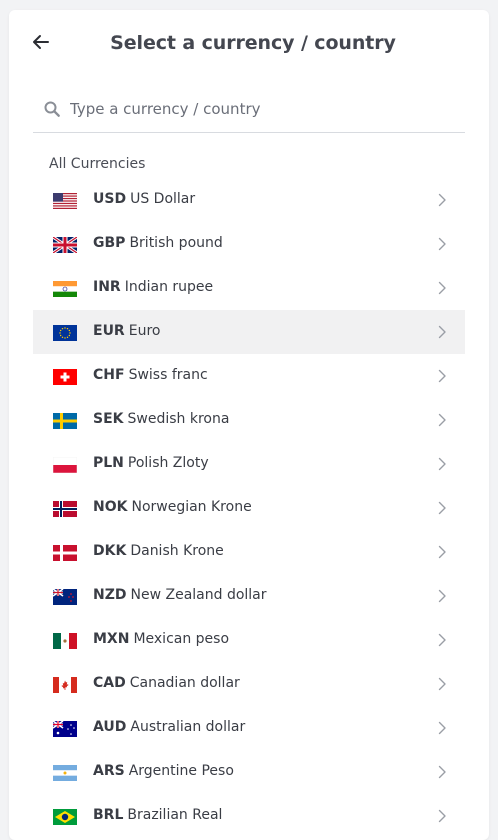  I want to click on currency-row-nok: NOK Norwegian Krone, so click(249, 508).